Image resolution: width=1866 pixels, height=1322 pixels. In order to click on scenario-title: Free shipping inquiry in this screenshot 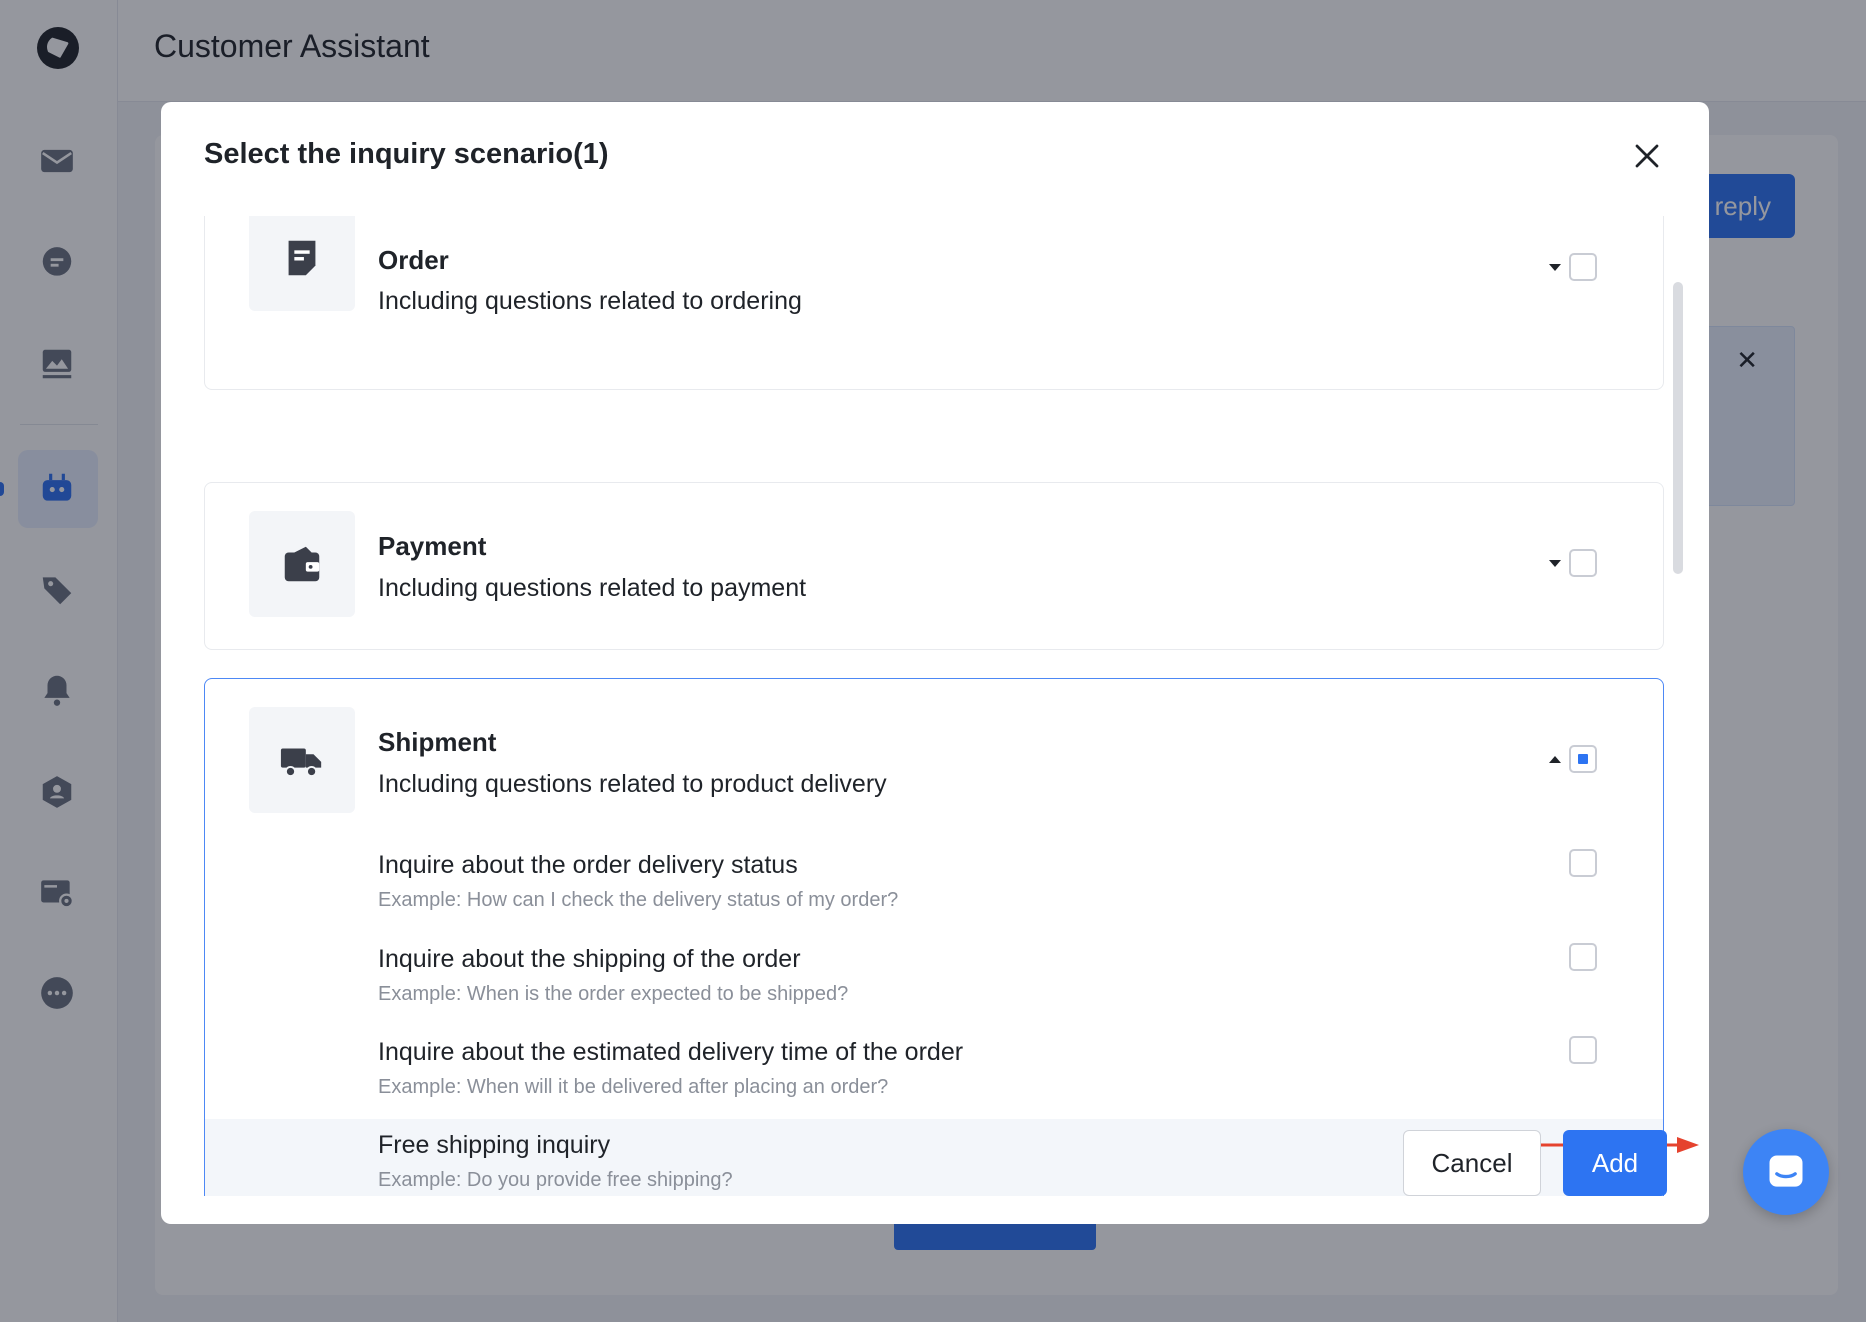, I will do `click(494, 1145)`.